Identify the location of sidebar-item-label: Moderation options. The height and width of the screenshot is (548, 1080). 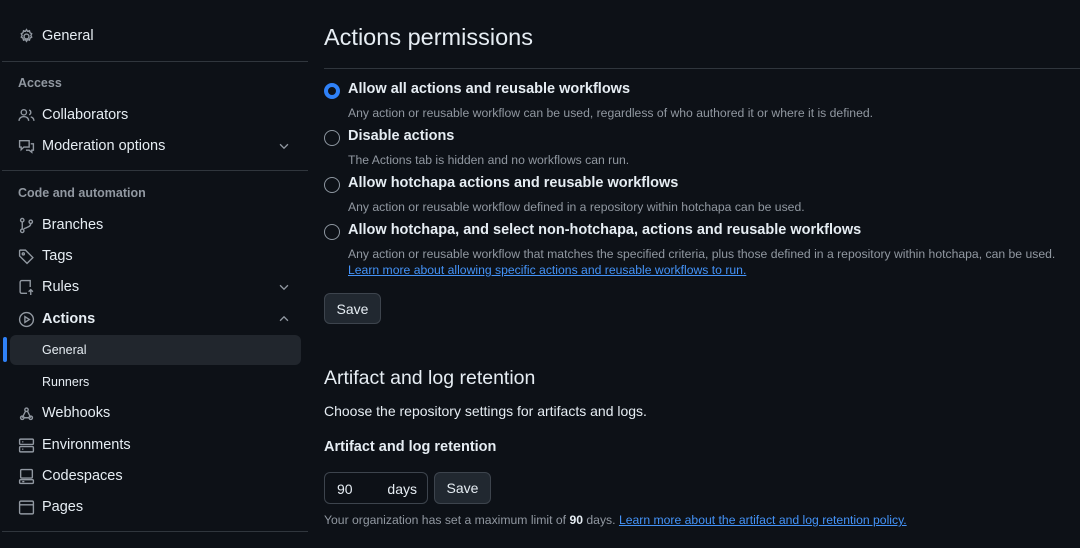
(104, 146).